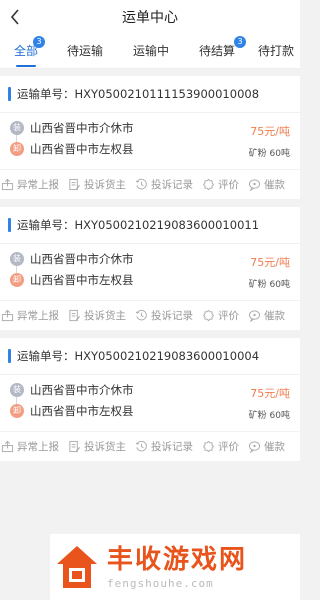 The image size is (320, 600). I want to click on app-header: 运单中心, so click(150, 17).